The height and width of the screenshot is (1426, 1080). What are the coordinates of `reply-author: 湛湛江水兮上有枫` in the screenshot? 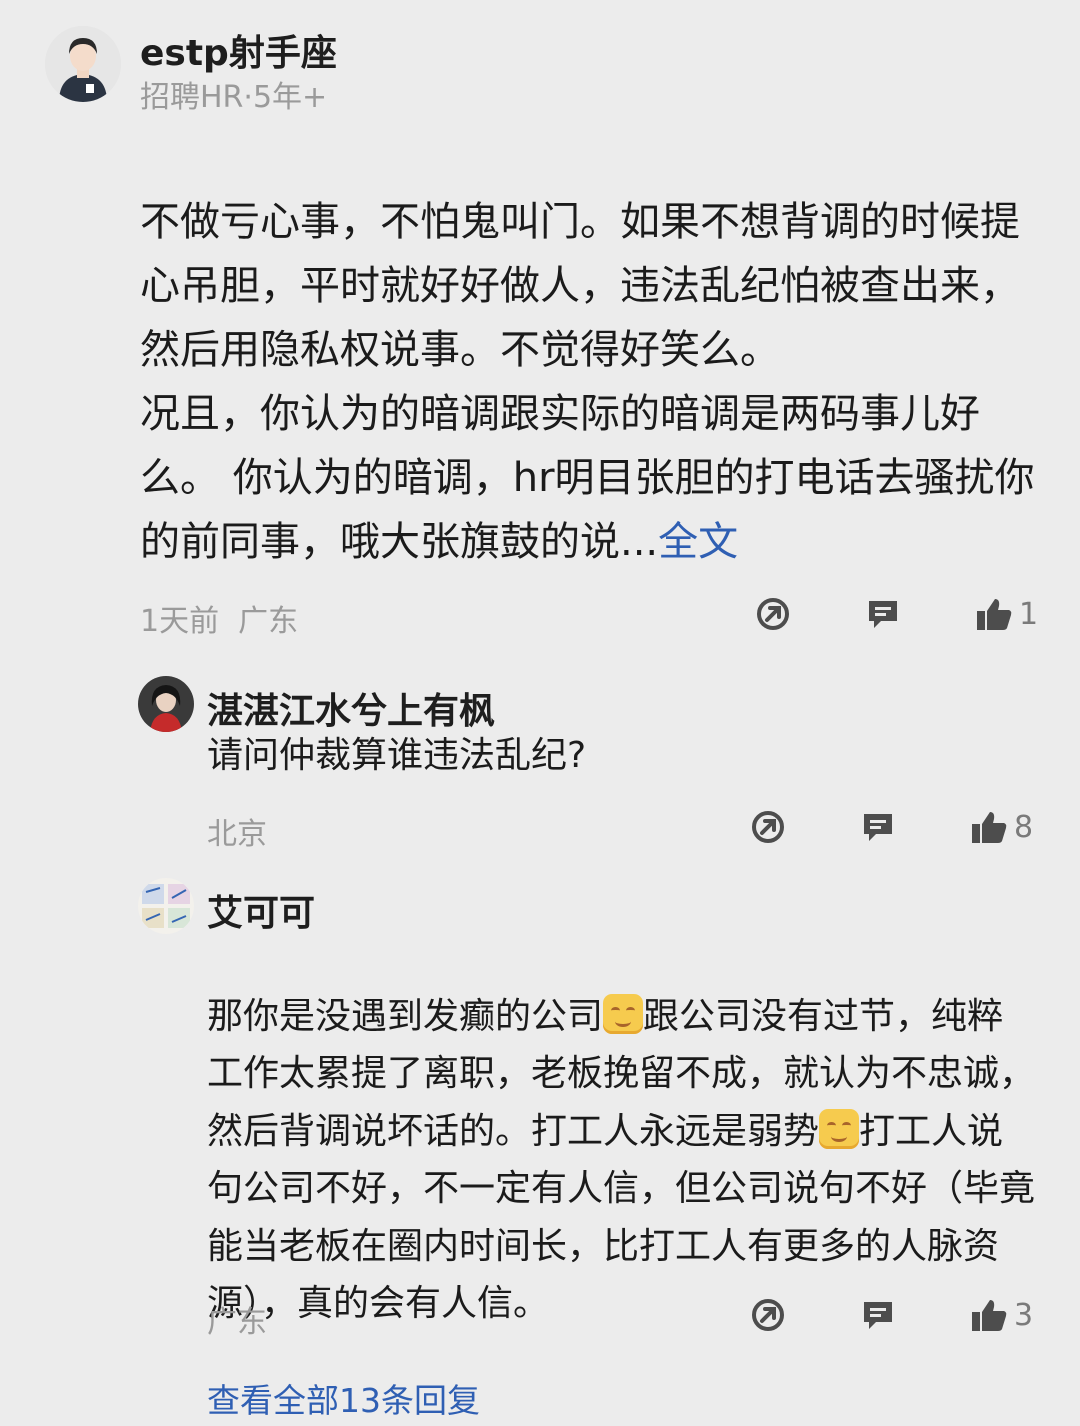 It's located at (351, 708).